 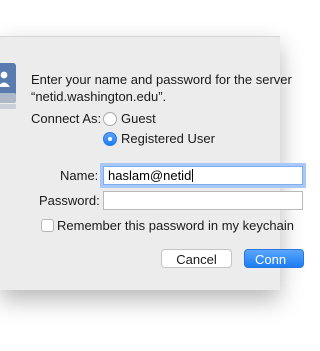 I want to click on password-field, so click(x=203, y=200).